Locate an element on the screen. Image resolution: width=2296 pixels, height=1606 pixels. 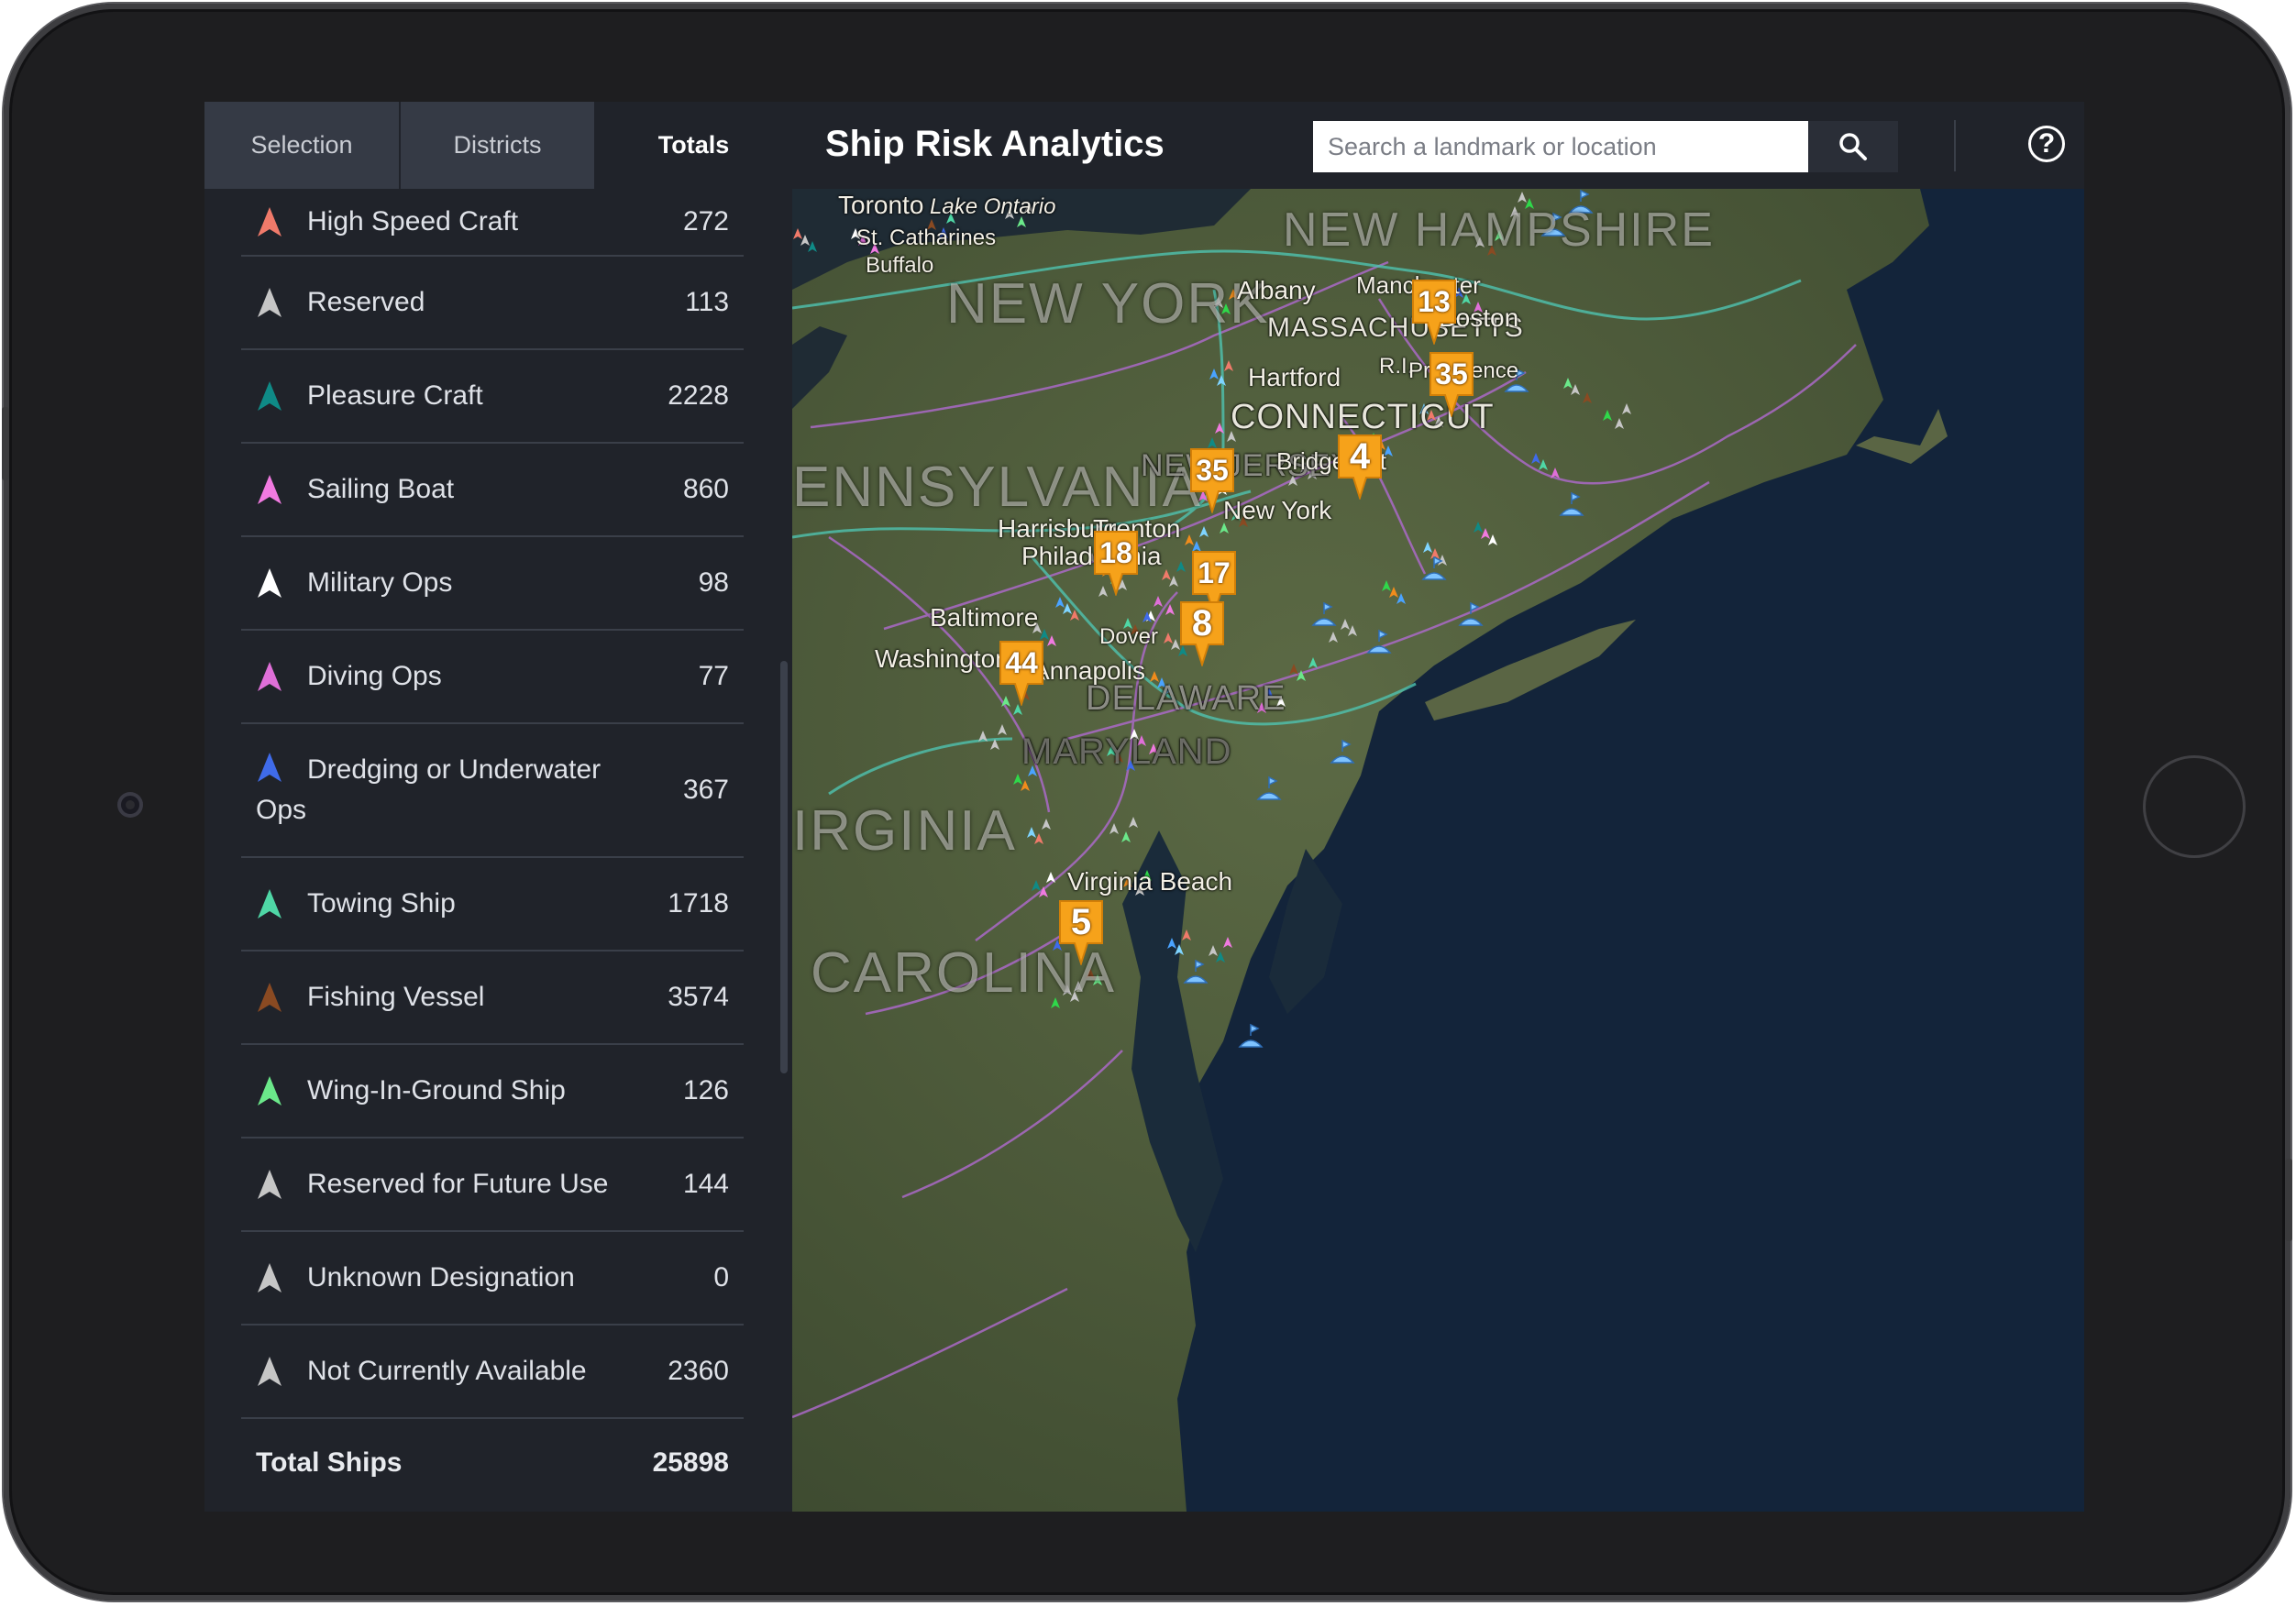
city-label: Washington is located at coordinates (942, 658).